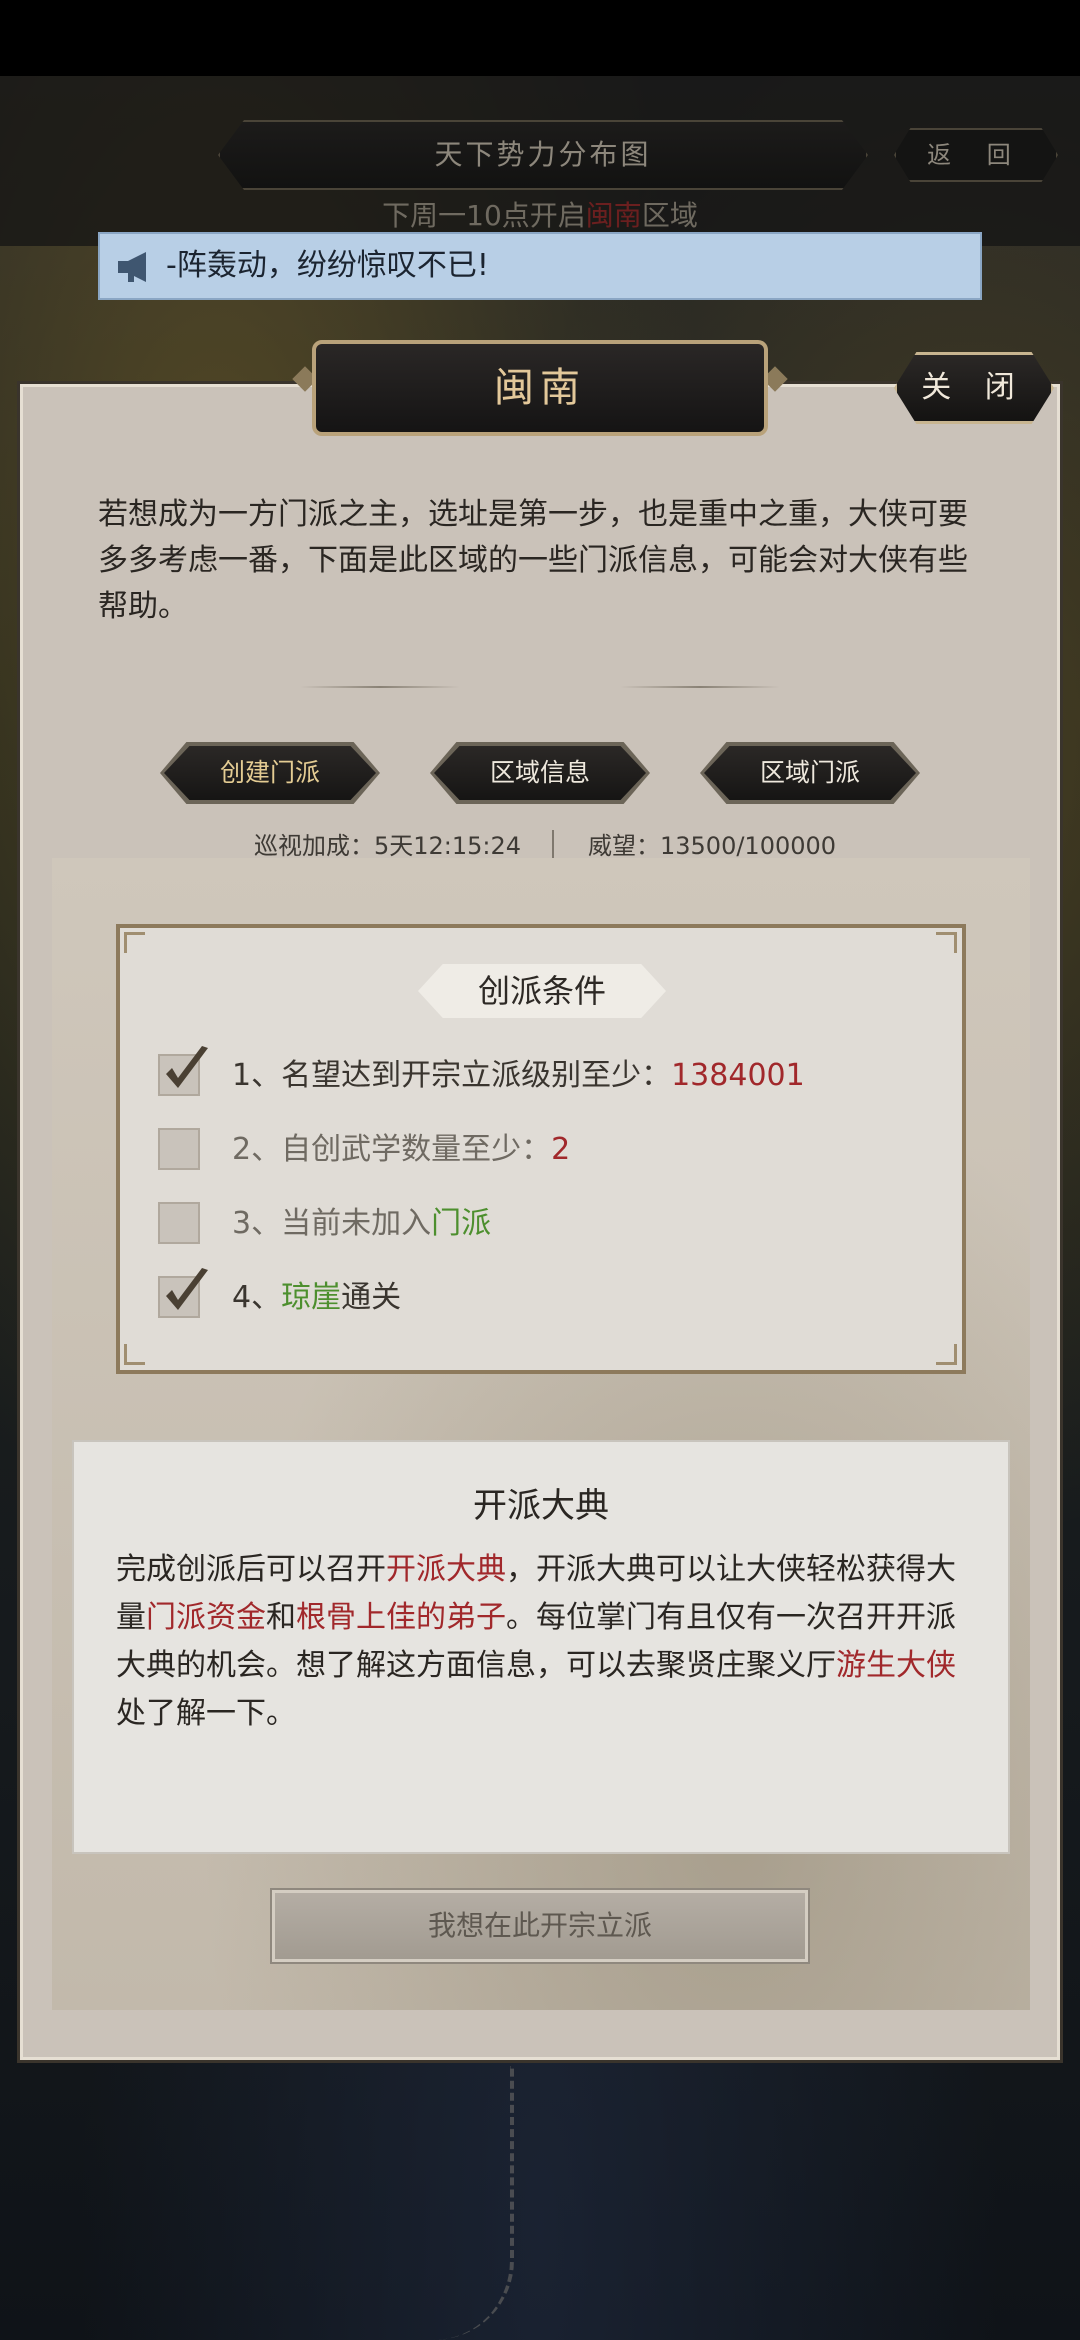 The height and width of the screenshot is (2340, 1080). Describe the element at coordinates (257, 1297) in the screenshot. I see `condition-prefix: 4、` at that location.